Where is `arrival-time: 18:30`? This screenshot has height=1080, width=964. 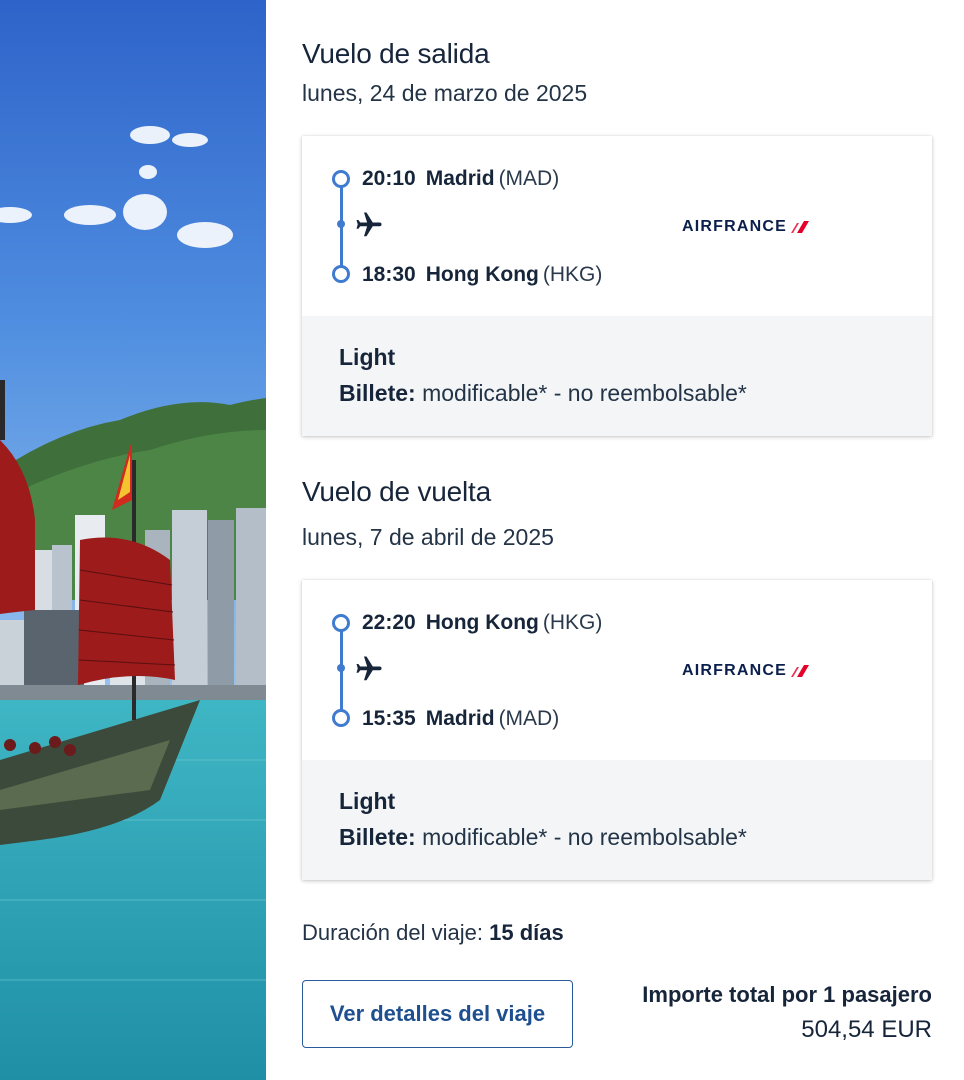
arrival-time: 18:30 is located at coordinates (389, 274).